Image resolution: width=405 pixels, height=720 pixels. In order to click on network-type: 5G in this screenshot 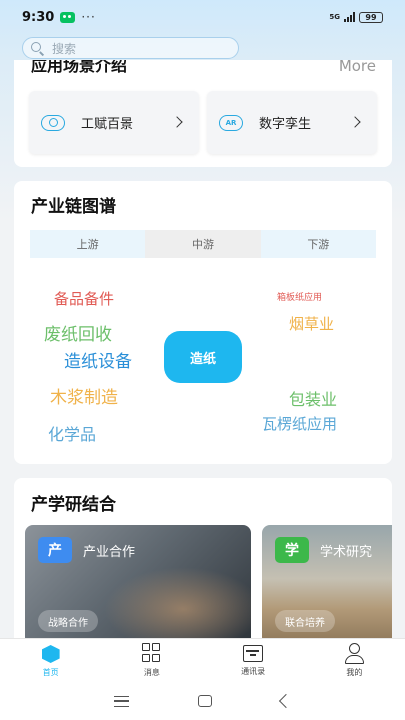, I will do `click(334, 16)`.